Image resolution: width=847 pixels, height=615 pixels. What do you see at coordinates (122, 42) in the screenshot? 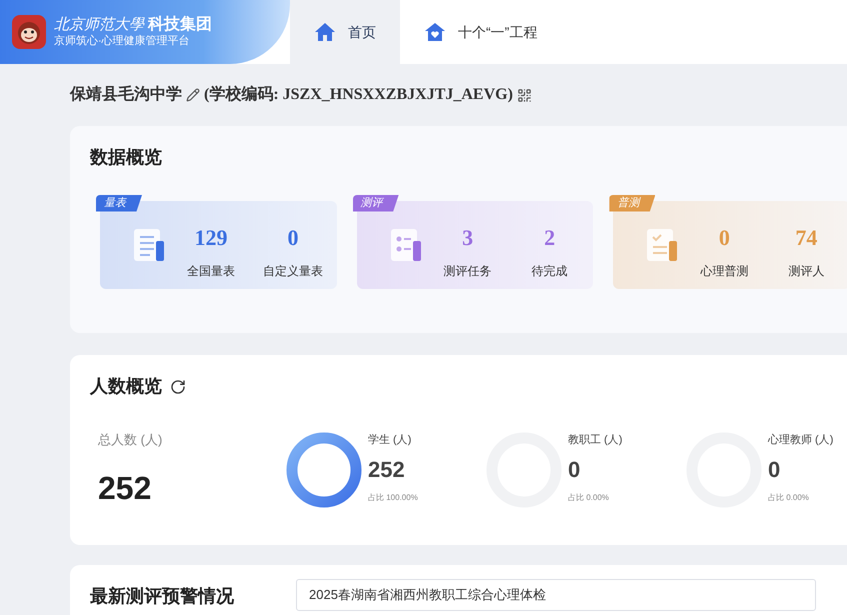
I see `platform-subtitle: 京师筑心·心理健康管理平台` at bounding box center [122, 42].